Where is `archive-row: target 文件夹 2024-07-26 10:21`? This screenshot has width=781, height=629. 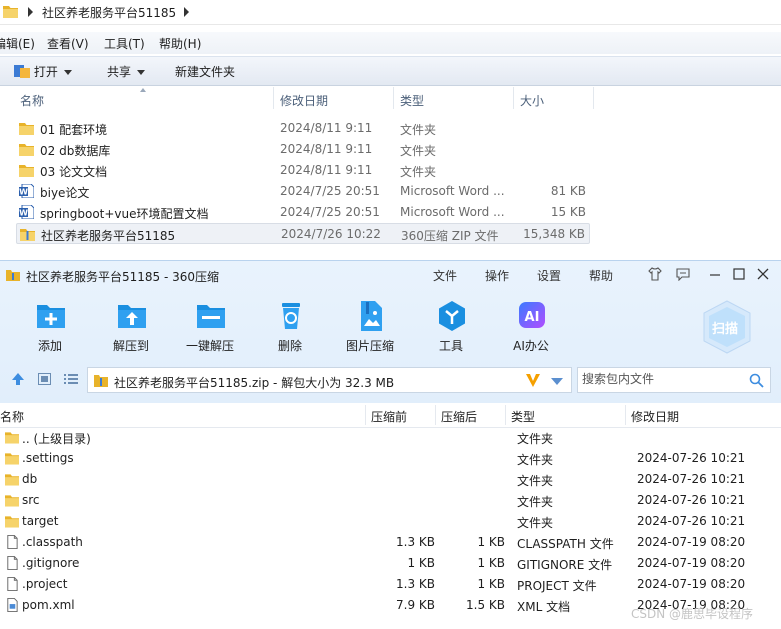
archive-row: target 文件夹 2024-07-26 10:21 is located at coordinates (390, 521).